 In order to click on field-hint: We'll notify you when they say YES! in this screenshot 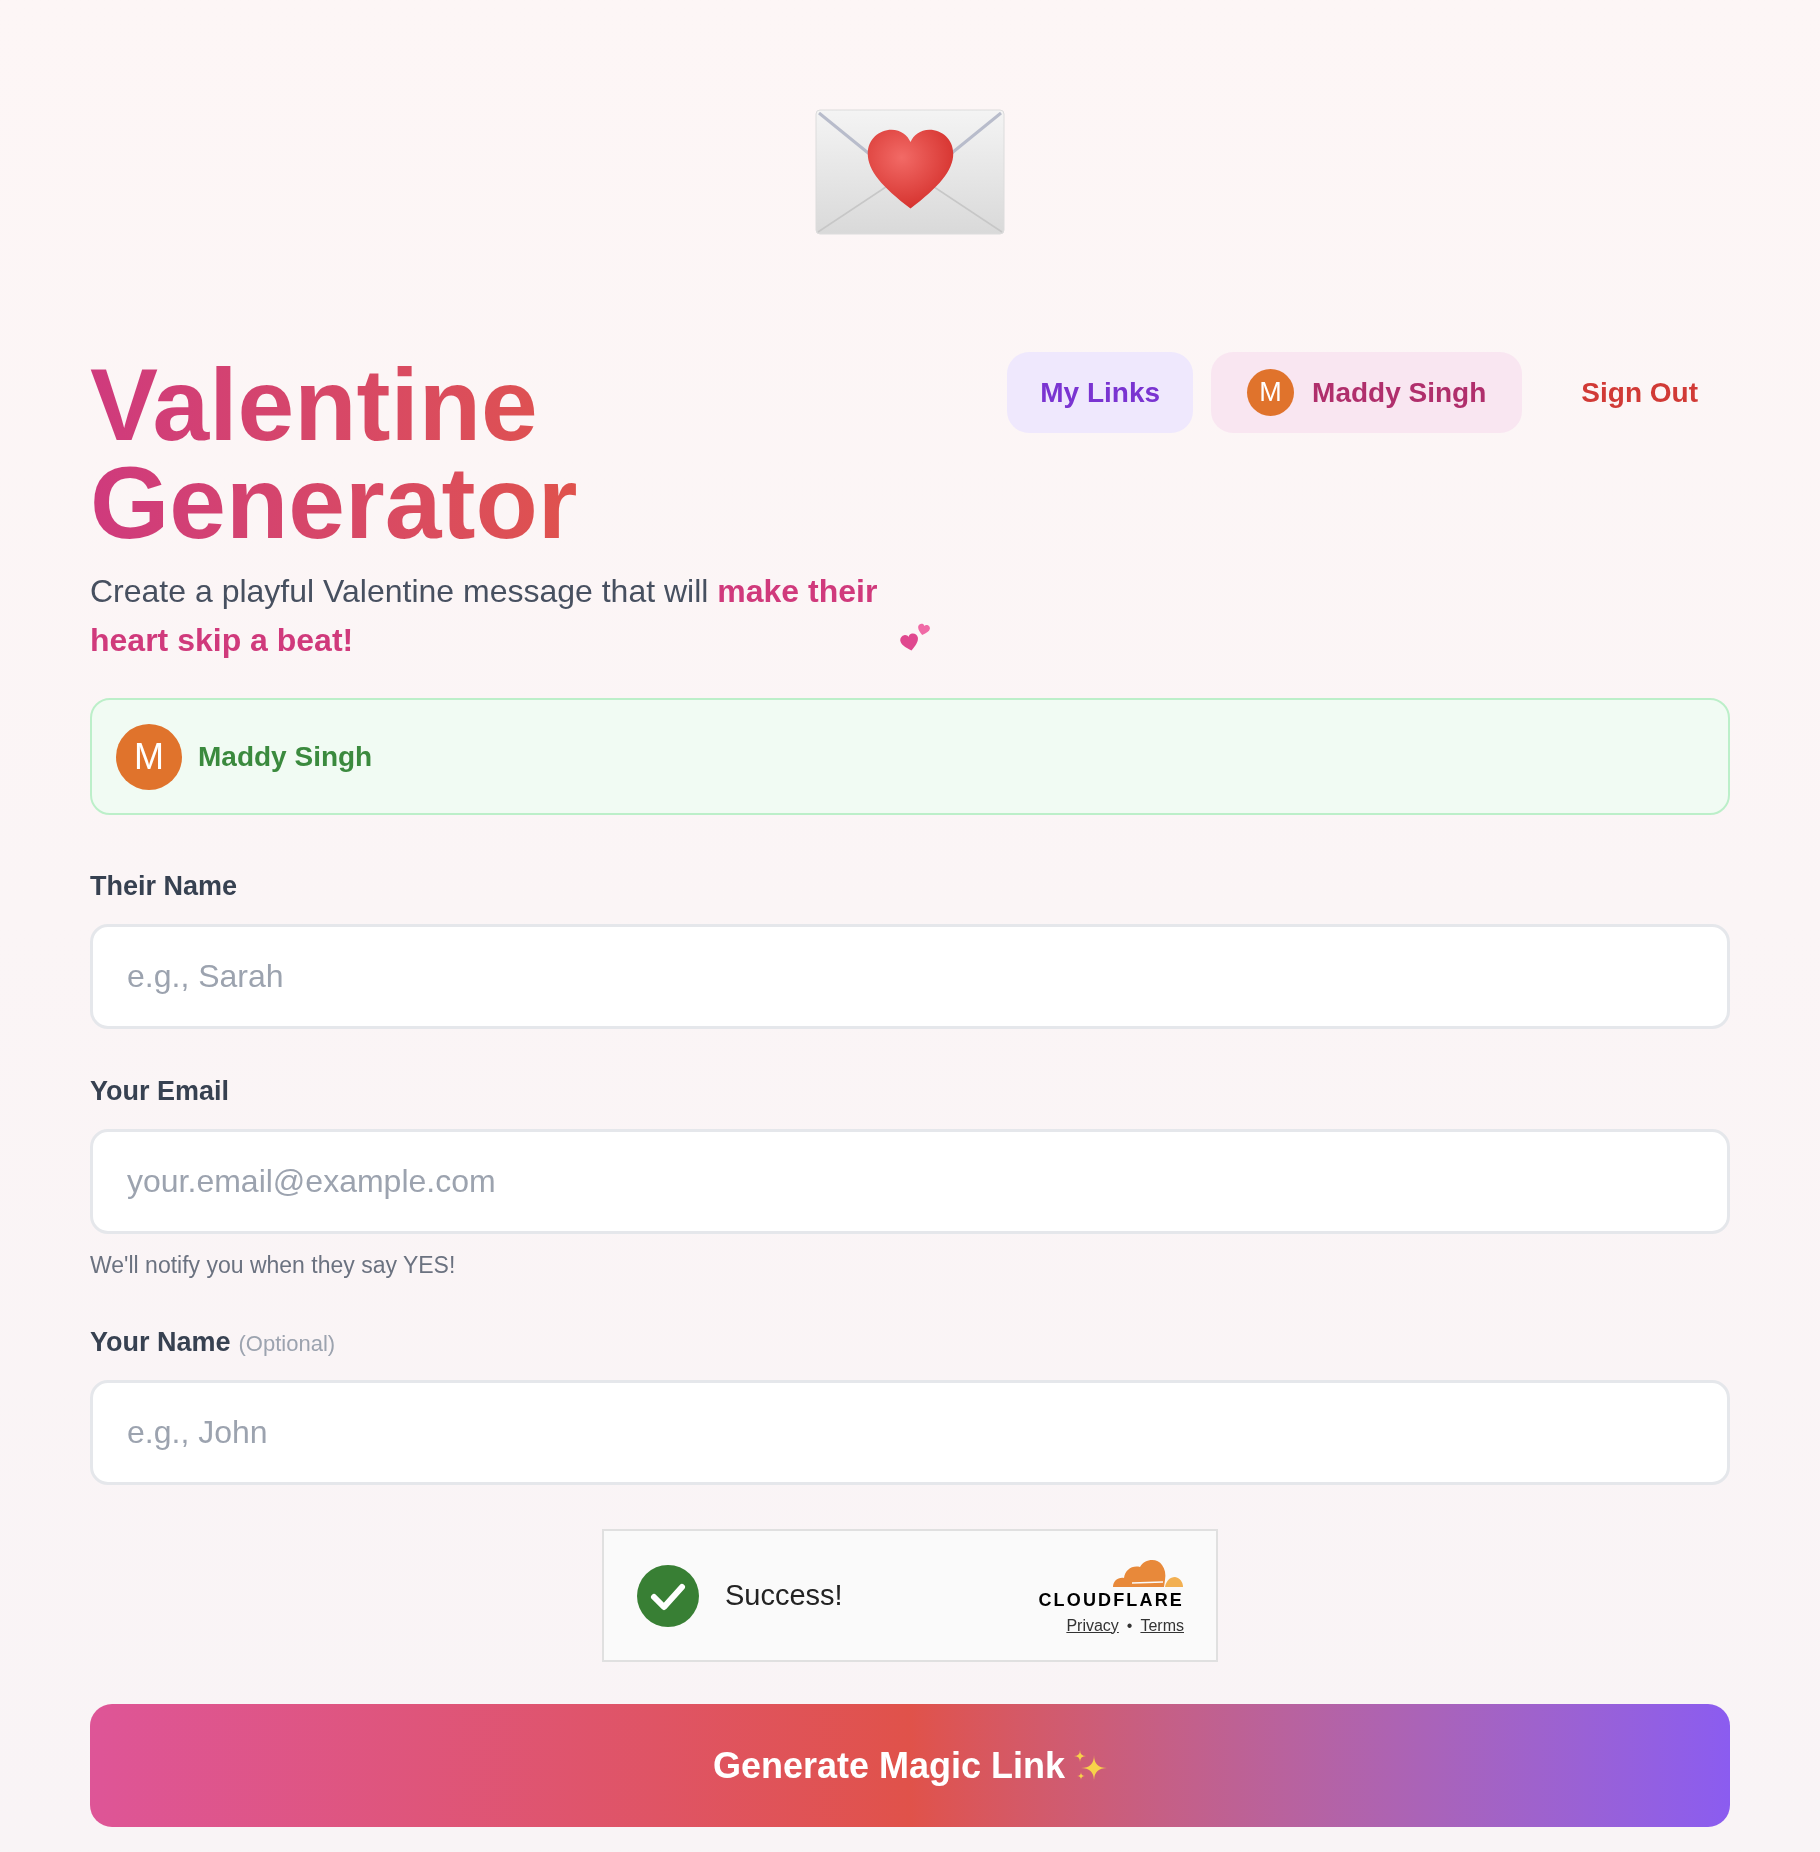, I will do `click(273, 1265)`.